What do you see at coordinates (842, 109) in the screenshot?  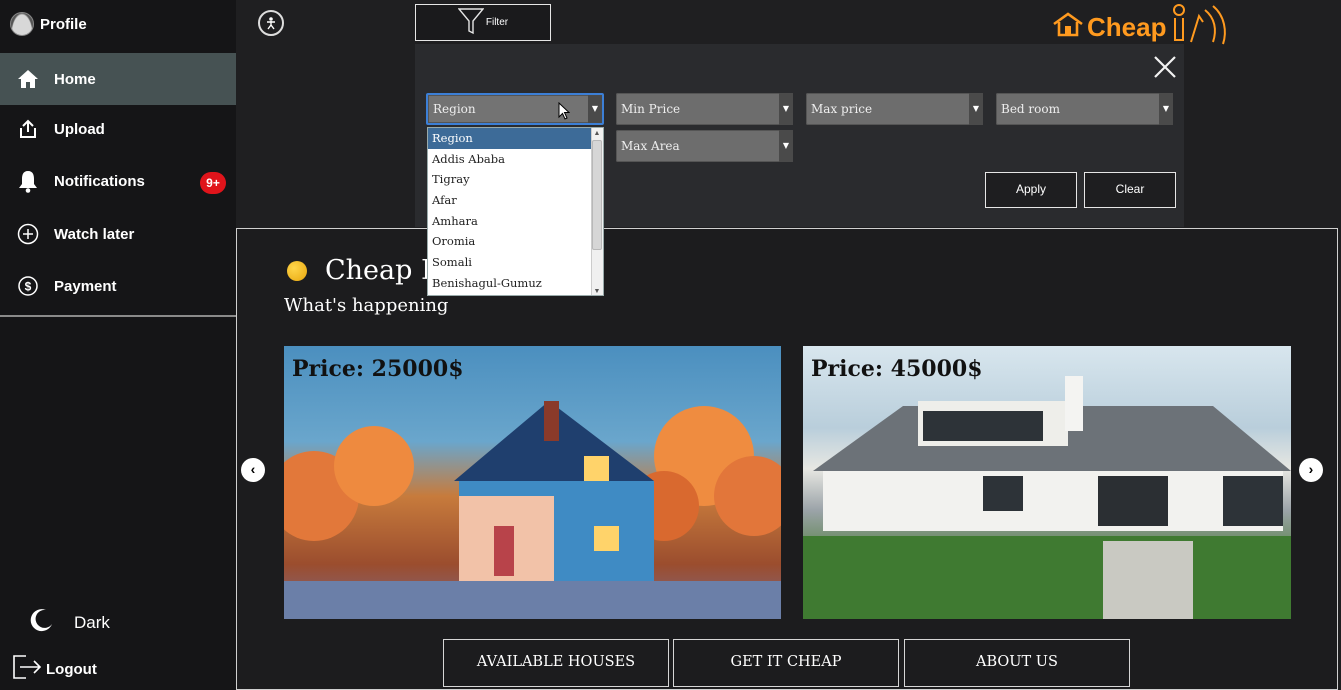 I see `max-price-select-value: Max price` at bounding box center [842, 109].